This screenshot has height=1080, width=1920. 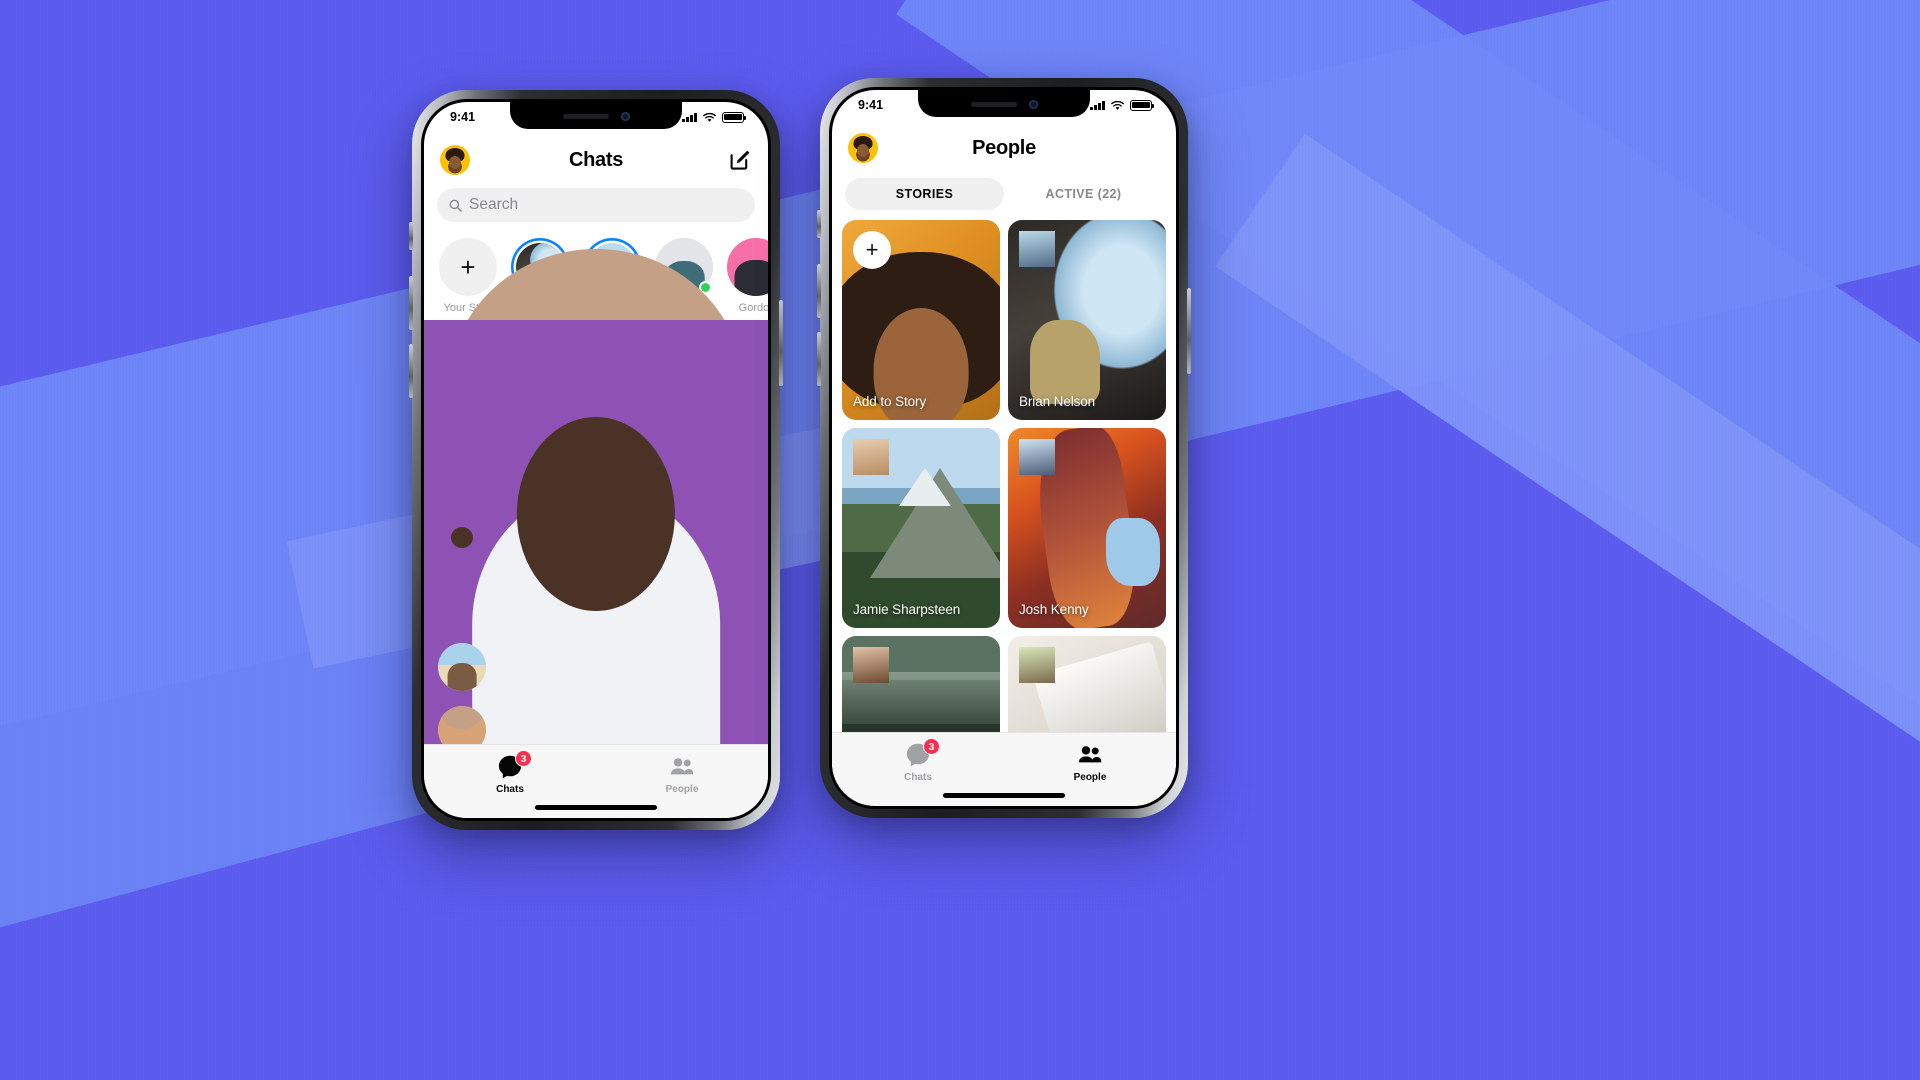 What do you see at coordinates (455, 205) in the screenshot?
I see `search-icon` at bounding box center [455, 205].